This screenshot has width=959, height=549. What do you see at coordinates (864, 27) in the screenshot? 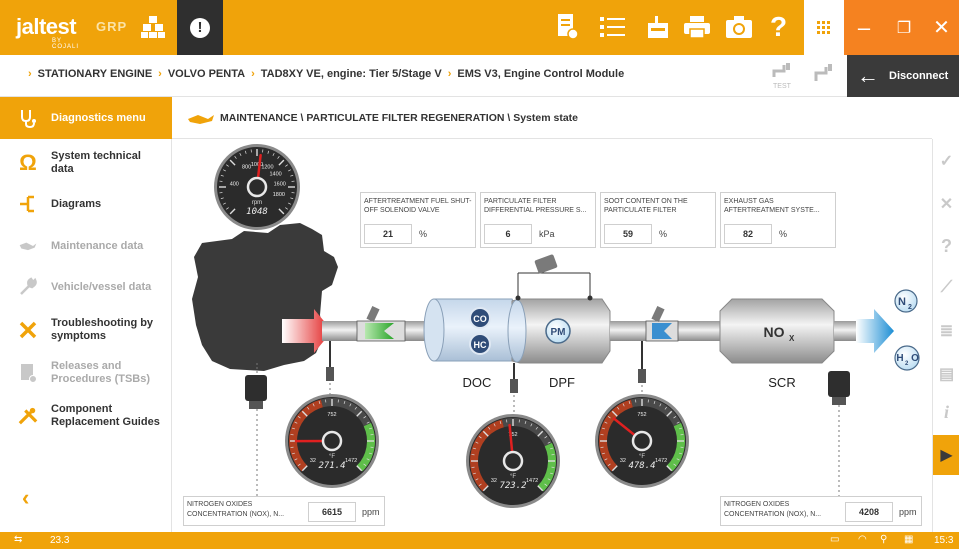
I see `minimize-button: –` at bounding box center [864, 27].